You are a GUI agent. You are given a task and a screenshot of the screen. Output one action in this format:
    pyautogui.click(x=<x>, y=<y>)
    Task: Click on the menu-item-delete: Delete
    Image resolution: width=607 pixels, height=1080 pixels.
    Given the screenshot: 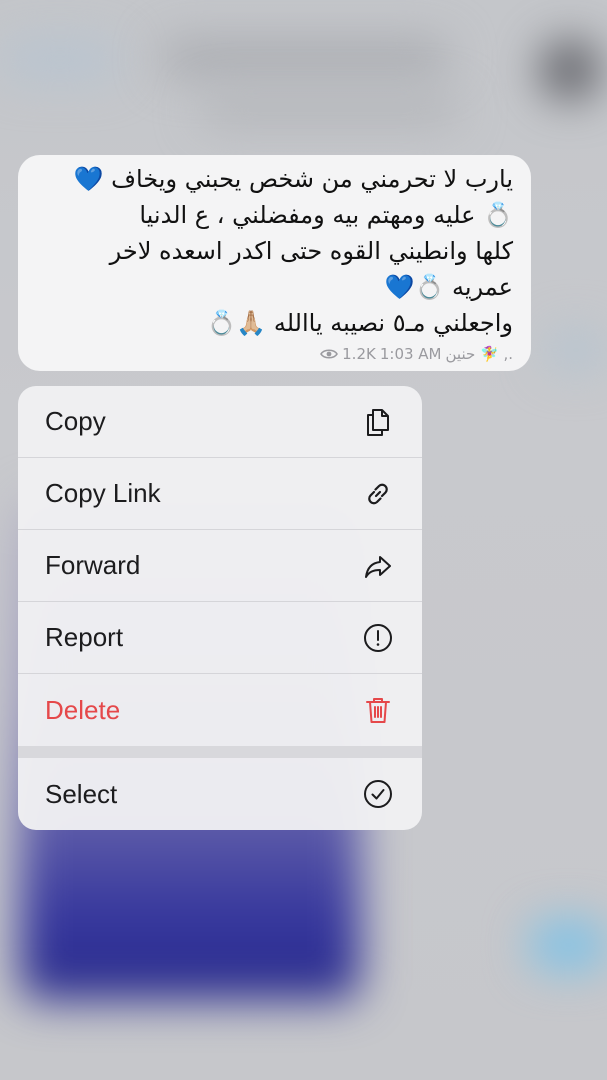 What is the action you would take?
    pyautogui.click(x=220, y=710)
    